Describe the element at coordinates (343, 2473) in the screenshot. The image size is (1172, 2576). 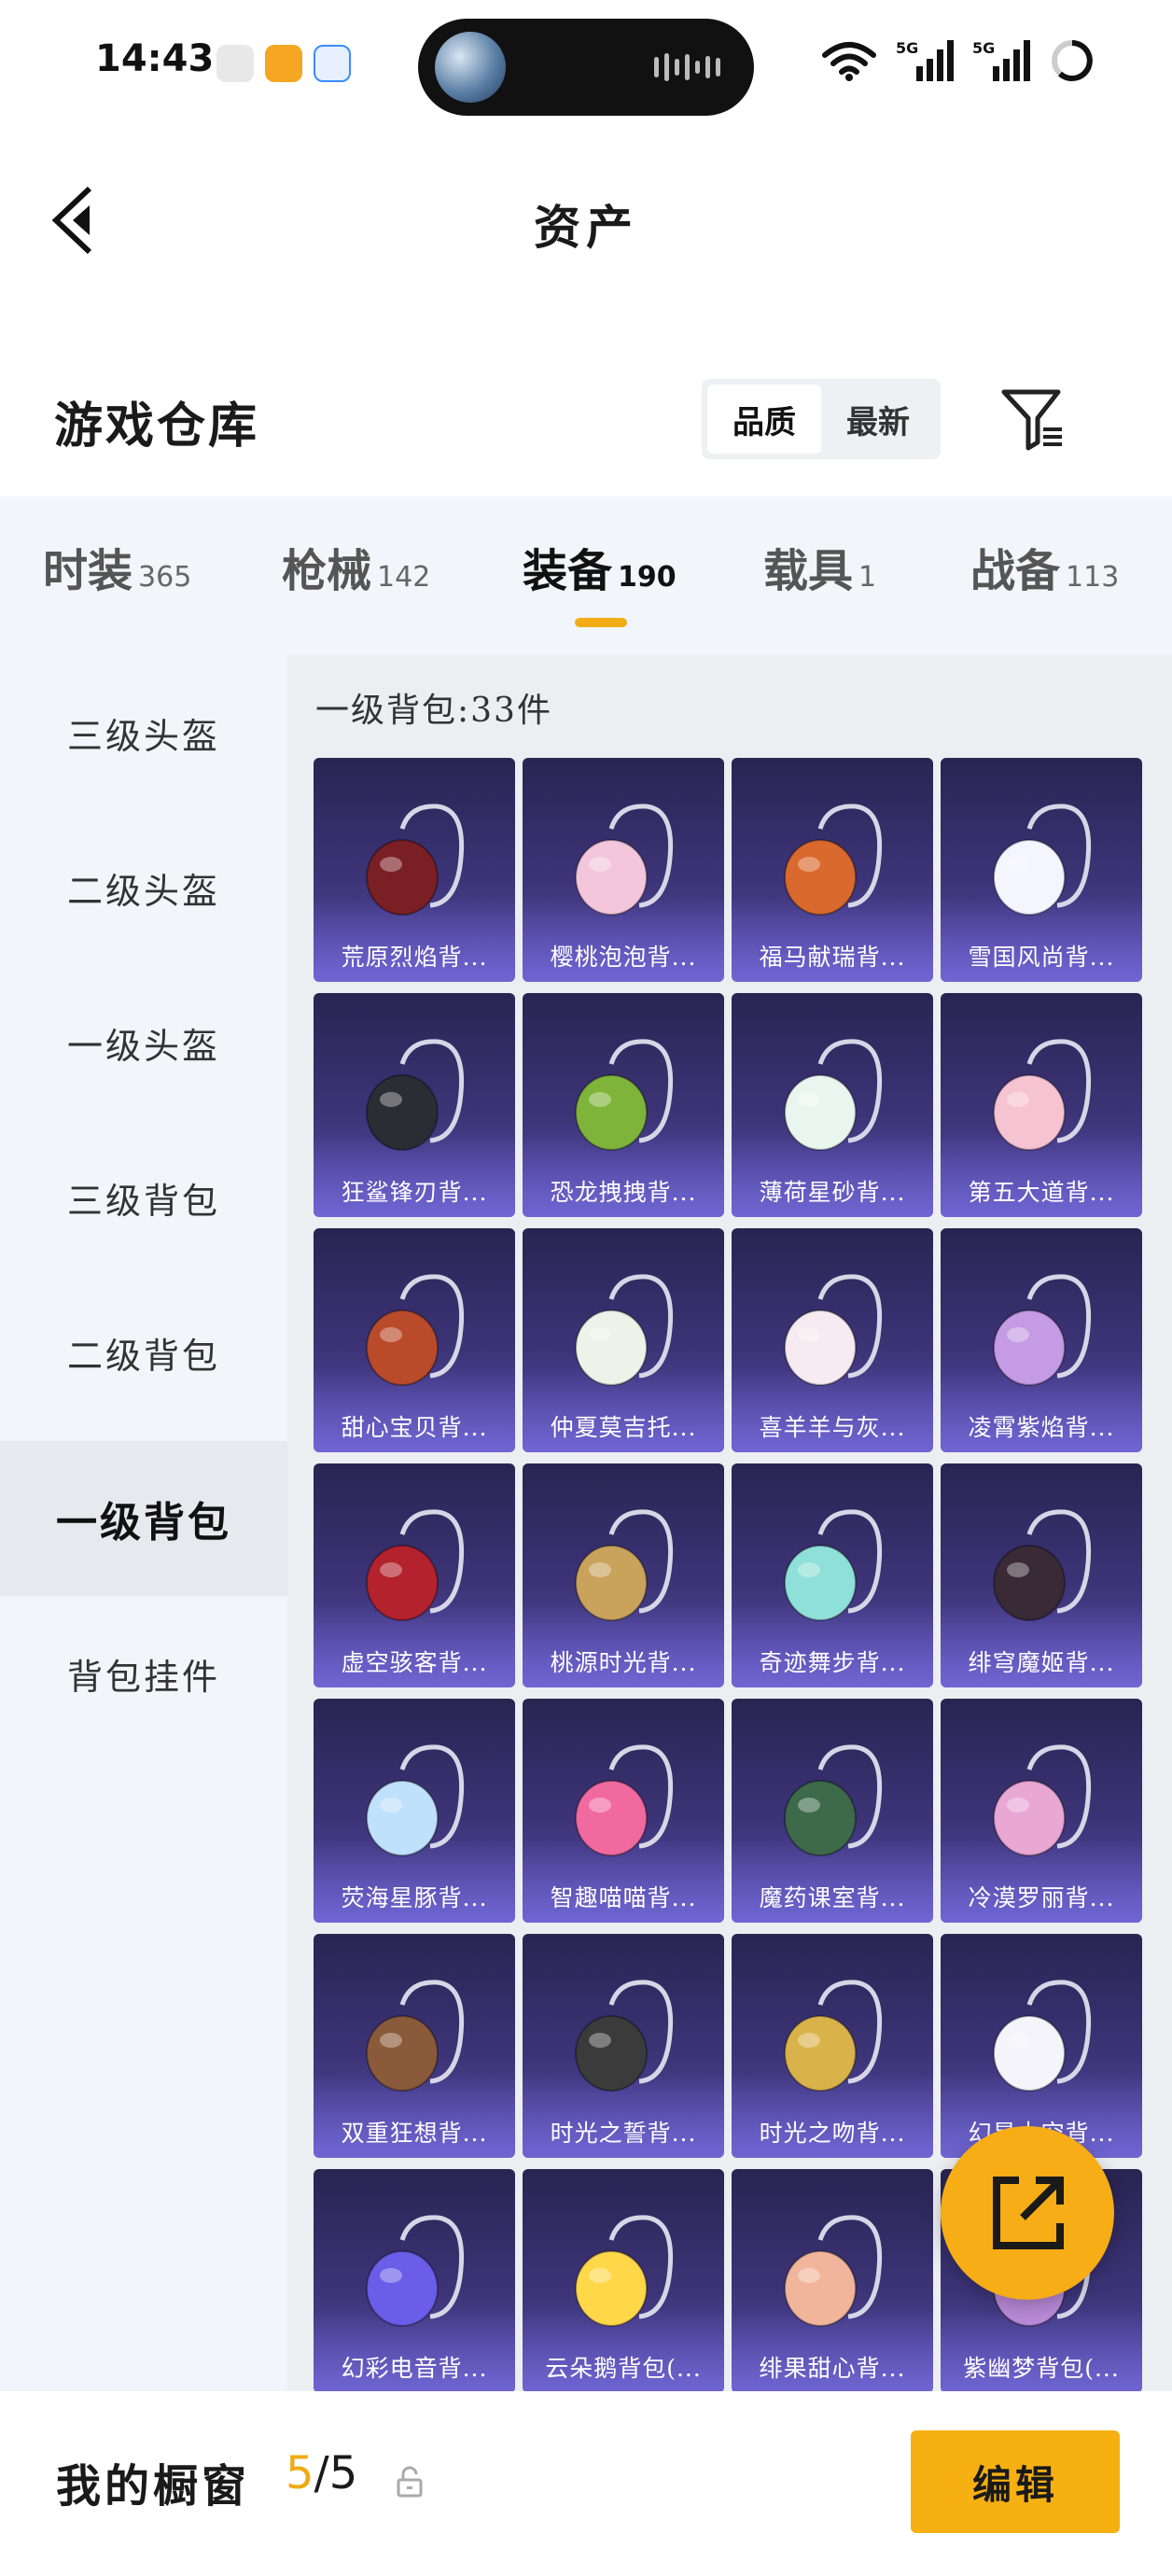
I see `showcase-total: 5` at that location.